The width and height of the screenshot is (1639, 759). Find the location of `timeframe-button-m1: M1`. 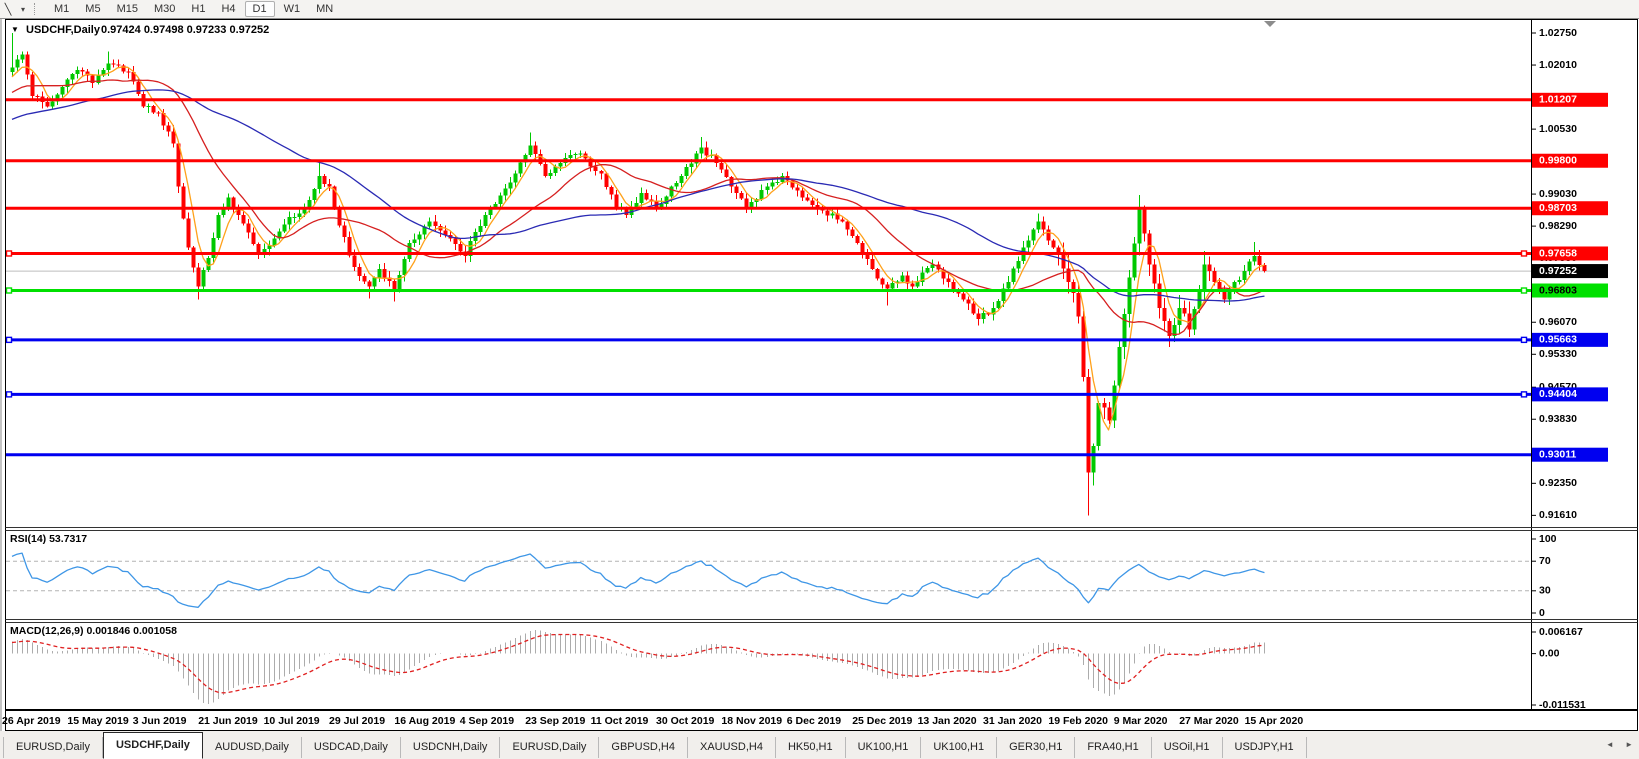

timeframe-button-m1: M1 is located at coordinates (61, 9).